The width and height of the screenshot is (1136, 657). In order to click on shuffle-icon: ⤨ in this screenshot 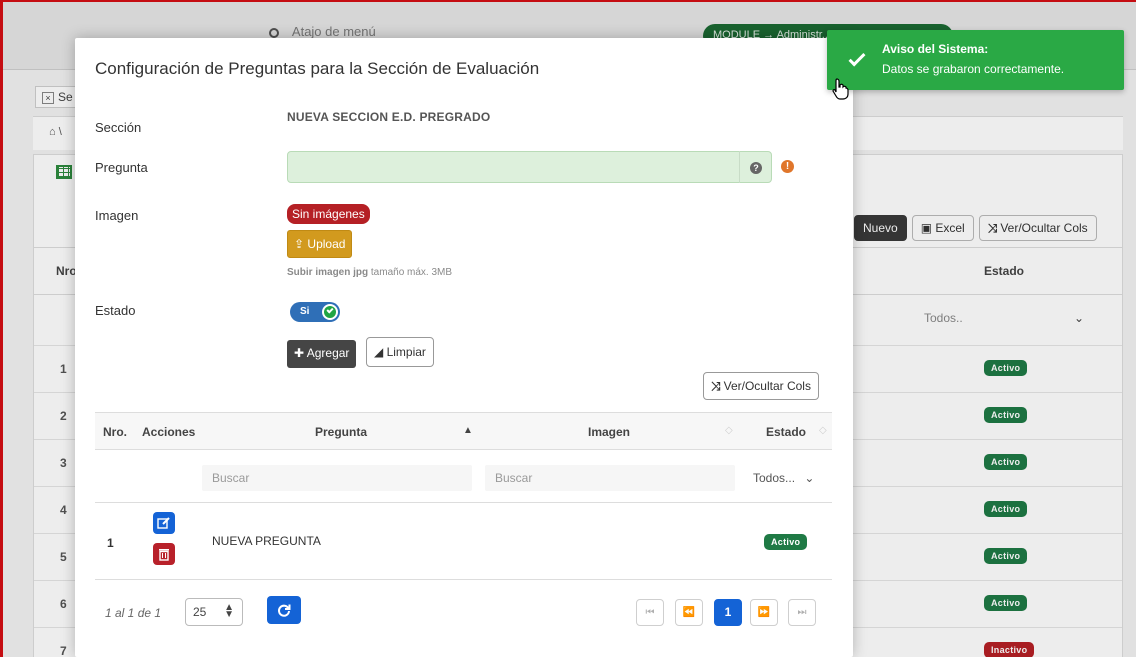, I will do `click(716, 386)`.